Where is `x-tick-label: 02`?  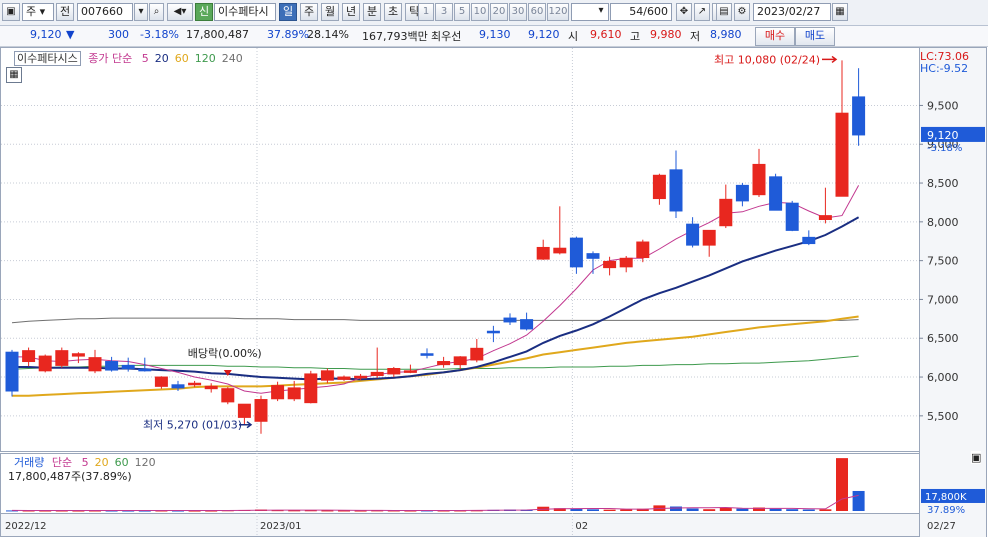 x-tick-label: 02 is located at coordinates (581, 526).